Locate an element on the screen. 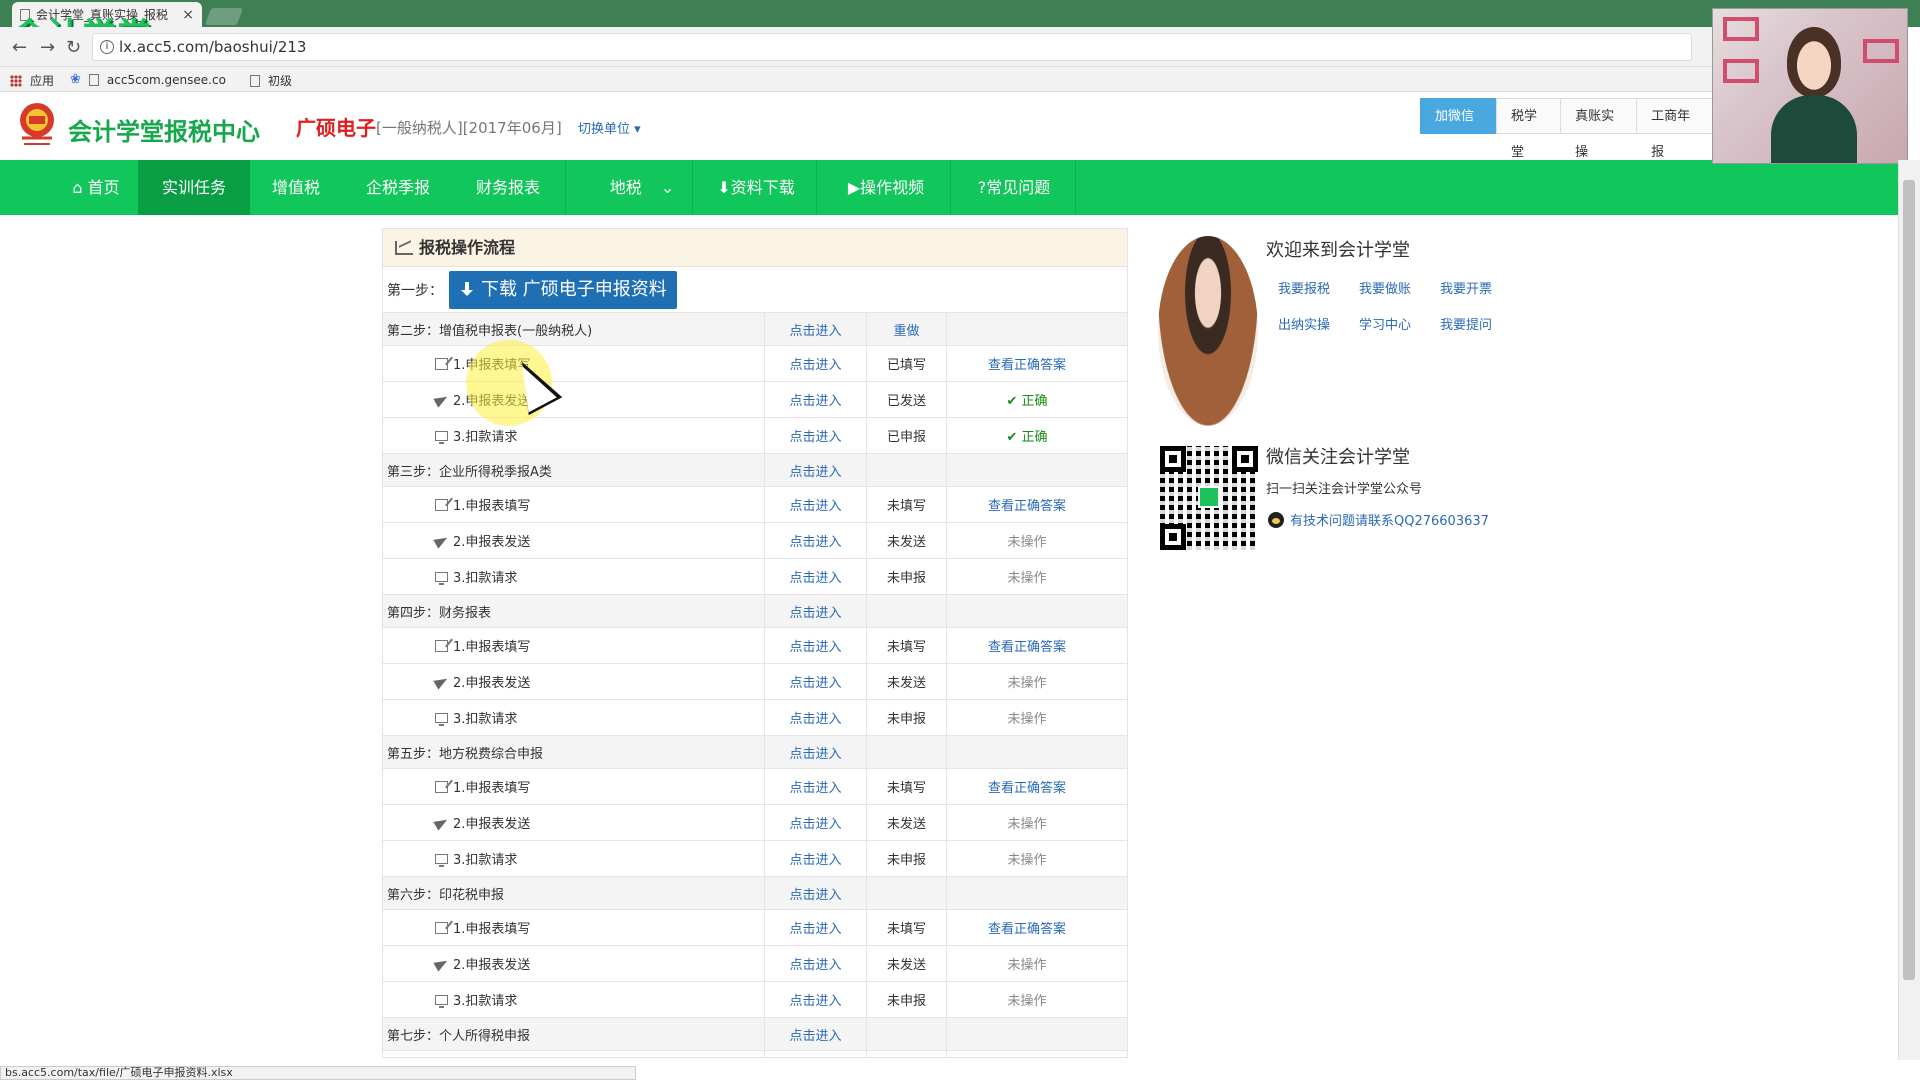 The width and height of the screenshot is (1920, 1080). nav-training-tasks: 实训任务 is located at coordinates (194, 187).